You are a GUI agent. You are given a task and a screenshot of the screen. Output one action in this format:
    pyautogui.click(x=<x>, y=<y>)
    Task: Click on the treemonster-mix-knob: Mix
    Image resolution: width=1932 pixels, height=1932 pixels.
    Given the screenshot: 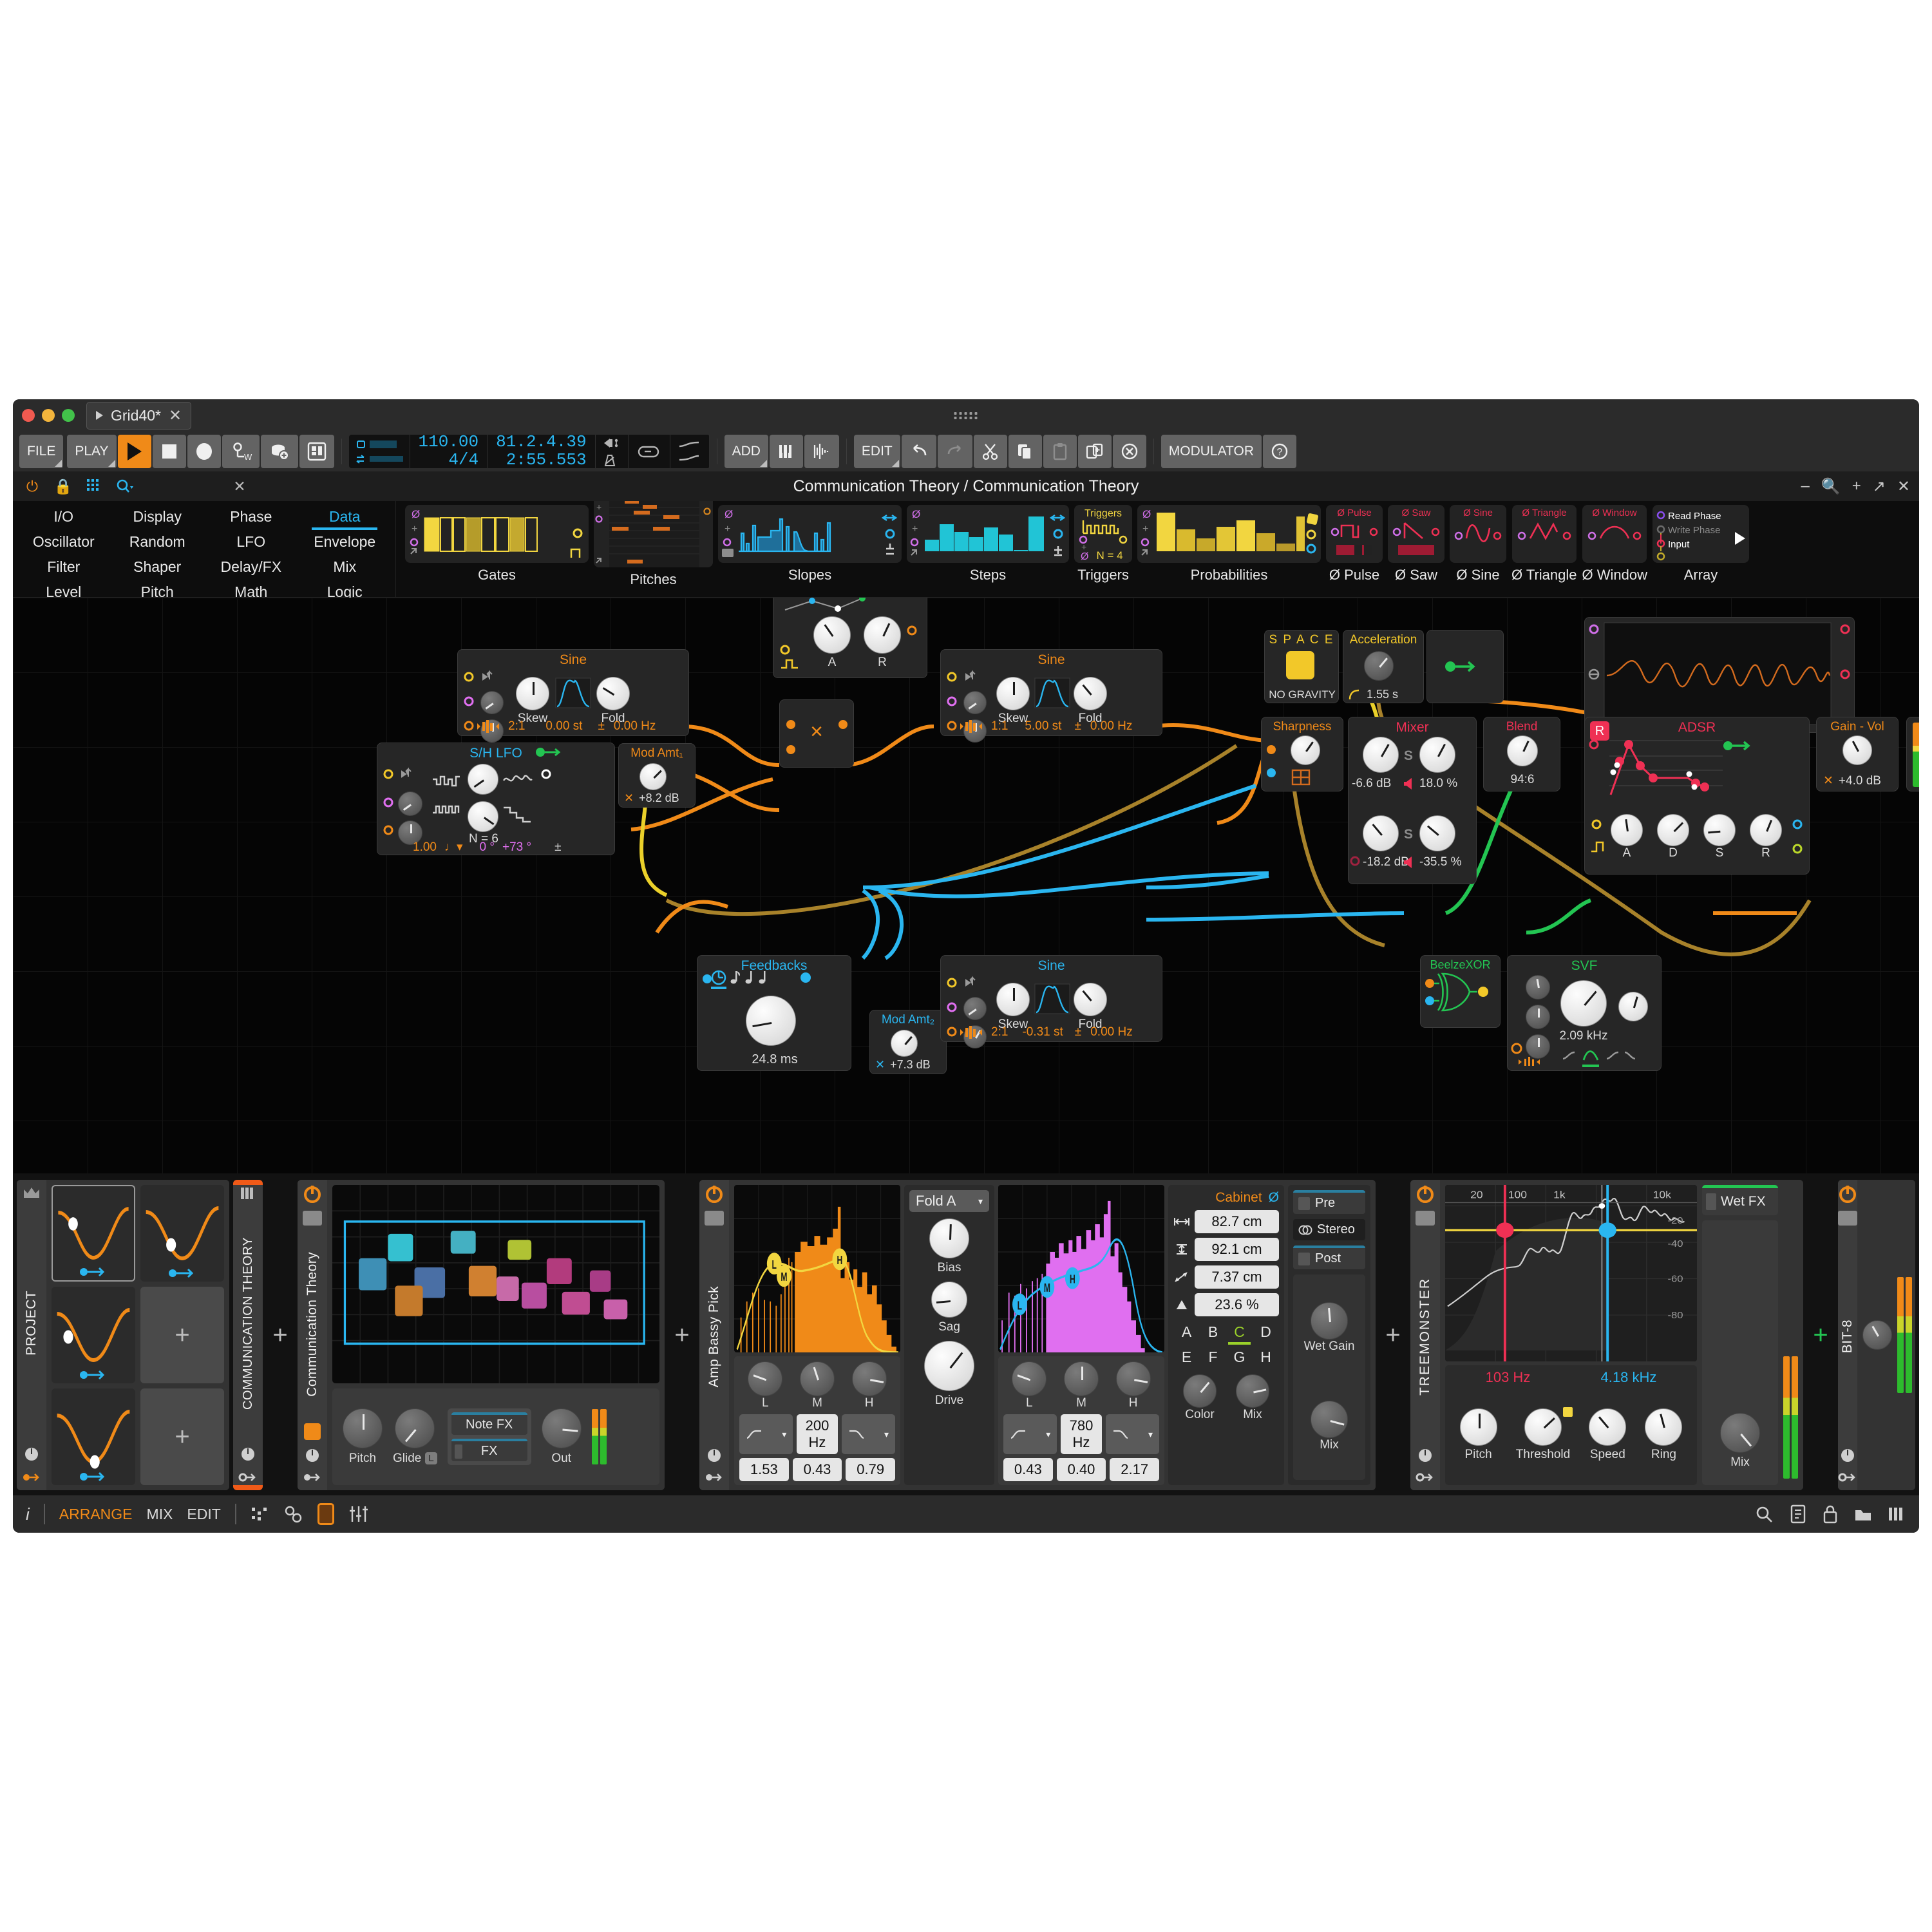 What is the action you would take?
    pyautogui.click(x=1740, y=1442)
    